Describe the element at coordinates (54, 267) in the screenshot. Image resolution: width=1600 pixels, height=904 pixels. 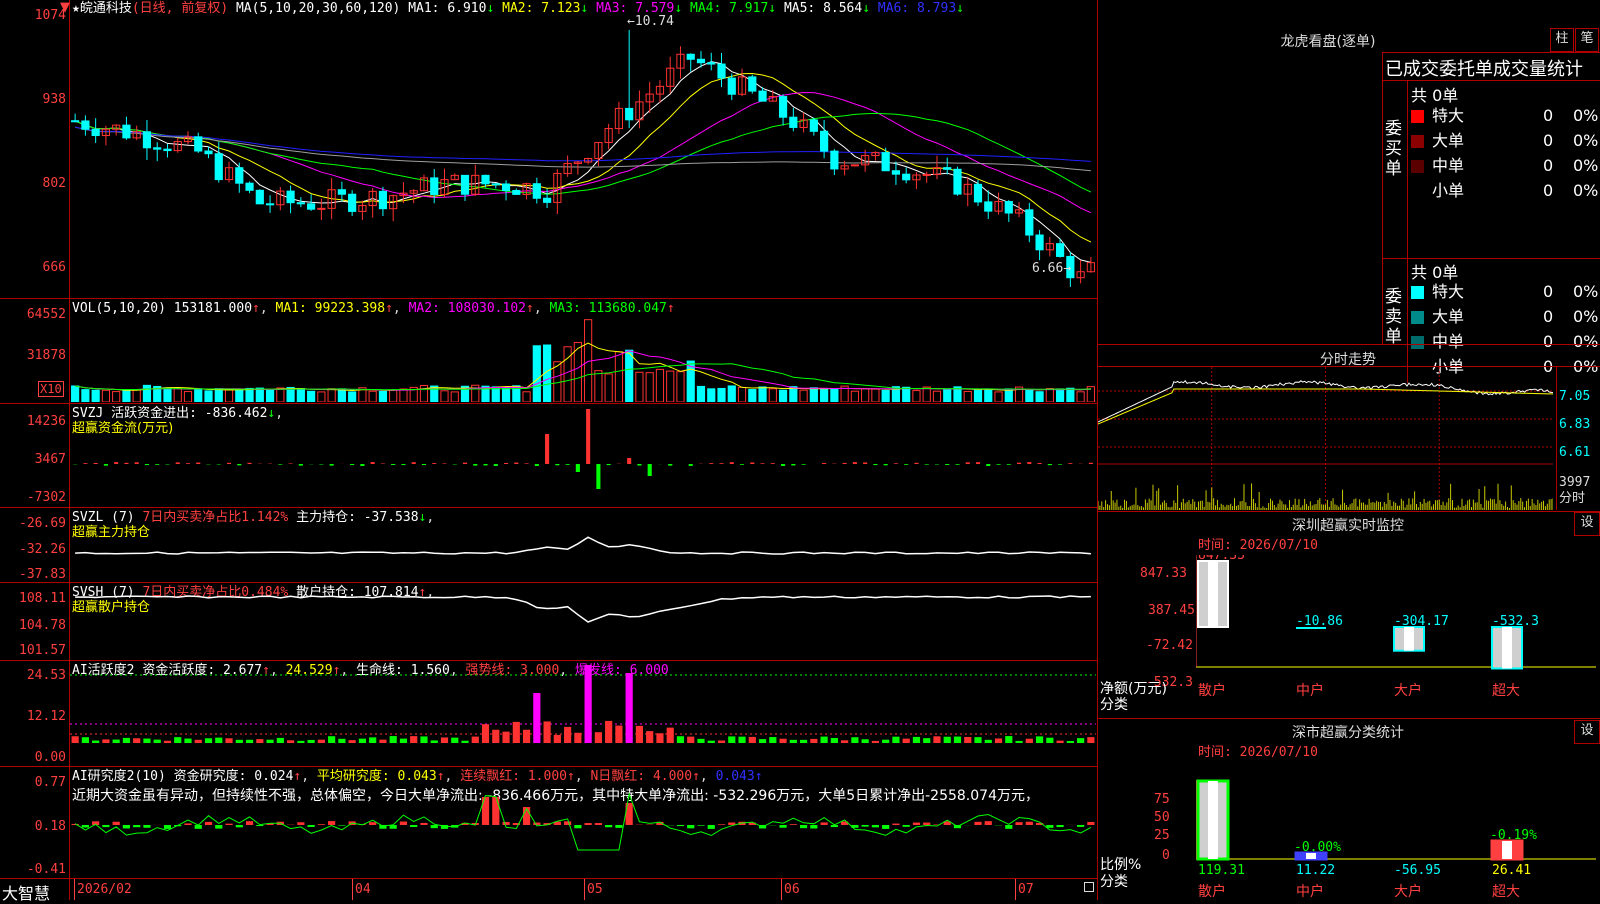
I see `price-tick: 666` at that location.